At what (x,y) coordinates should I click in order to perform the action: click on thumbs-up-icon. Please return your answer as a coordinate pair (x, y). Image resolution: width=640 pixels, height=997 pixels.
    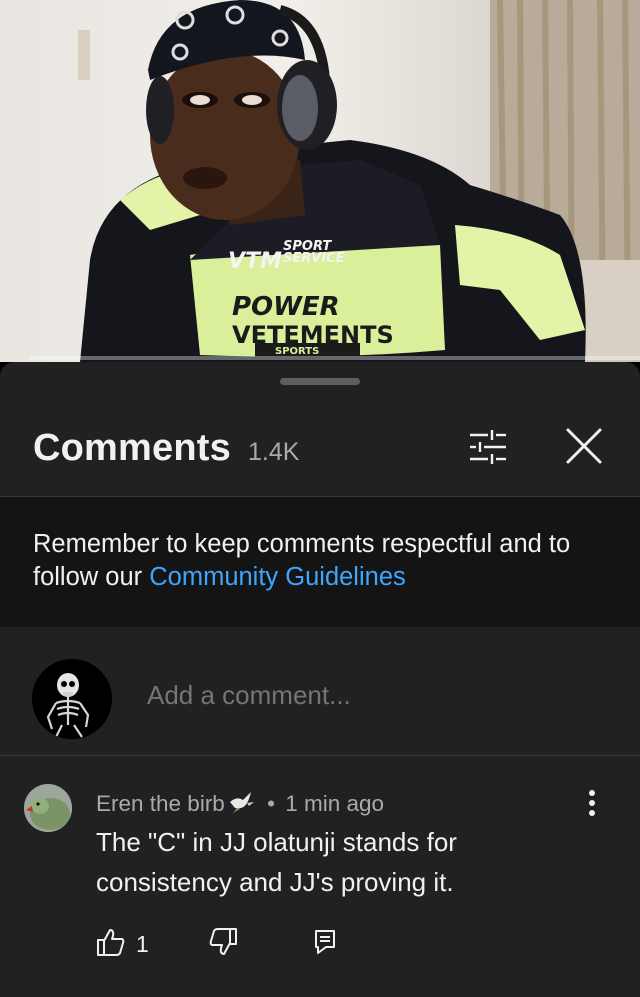
    Looking at the image, I should click on (111, 944).